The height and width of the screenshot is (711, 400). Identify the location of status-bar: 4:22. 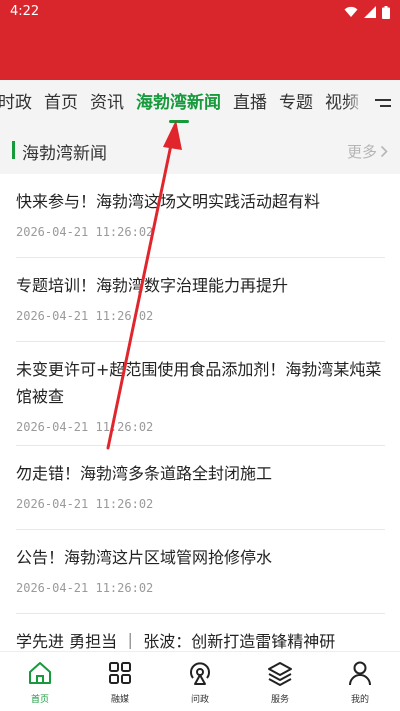
(200, 12).